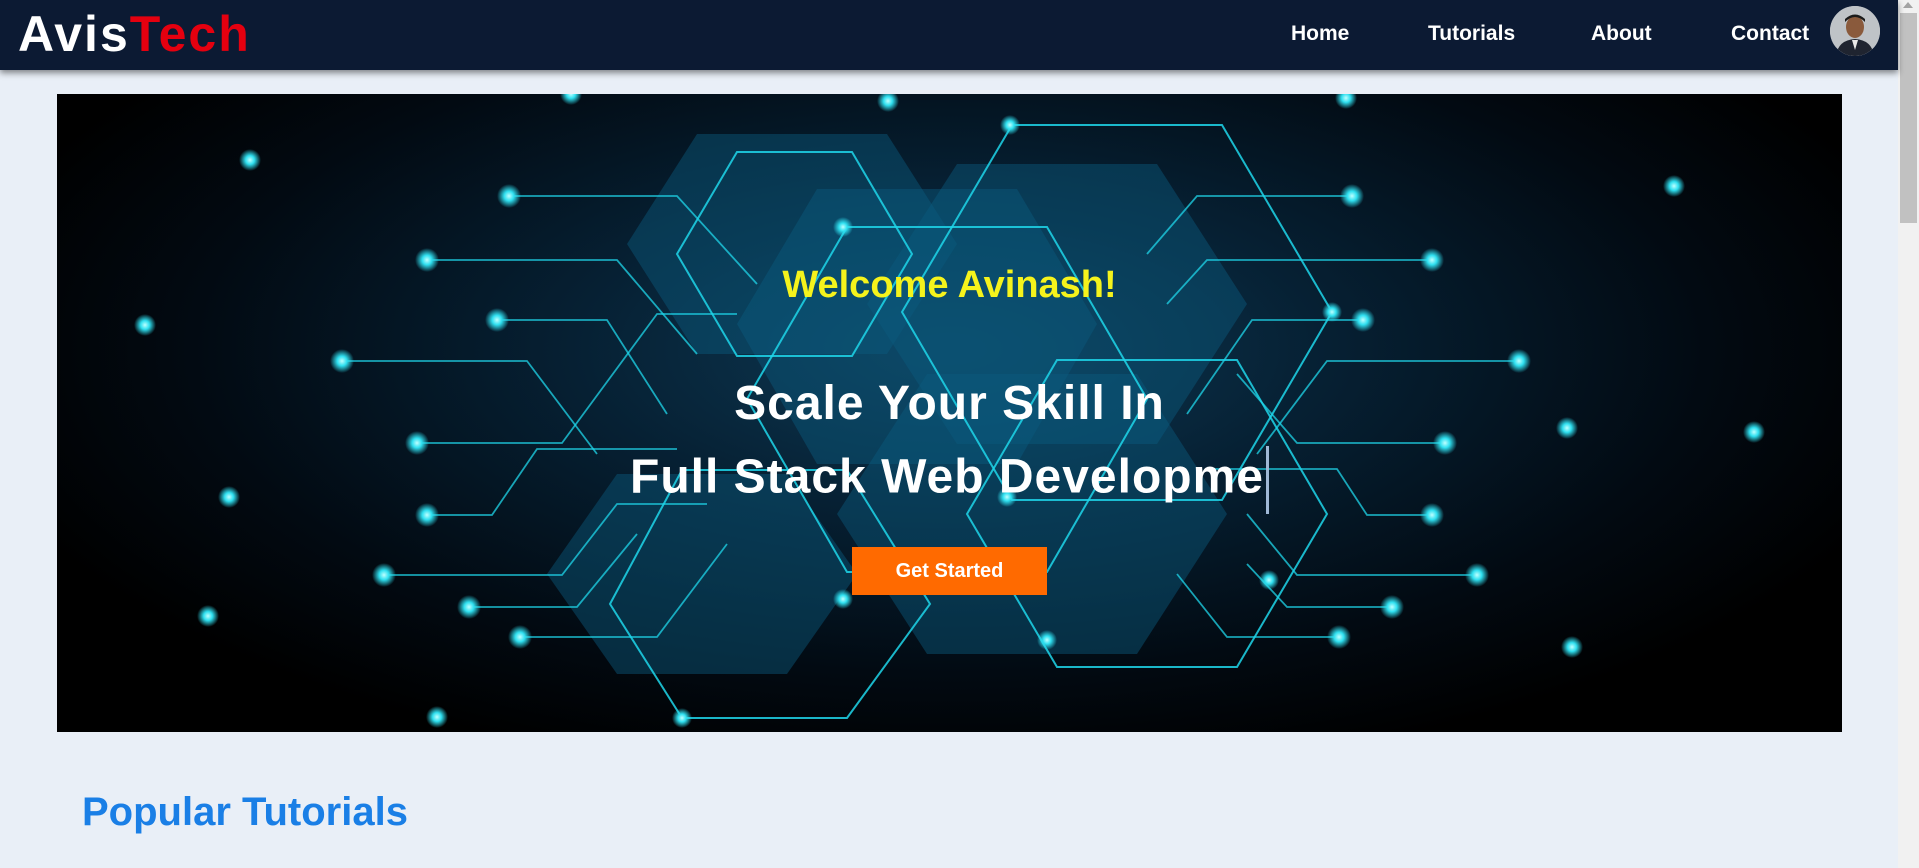 The image size is (1919, 868). Describe the element at coordinates (1471, 34) in the screenshot. I see `nav-tutorials: Tutorials` at that location.